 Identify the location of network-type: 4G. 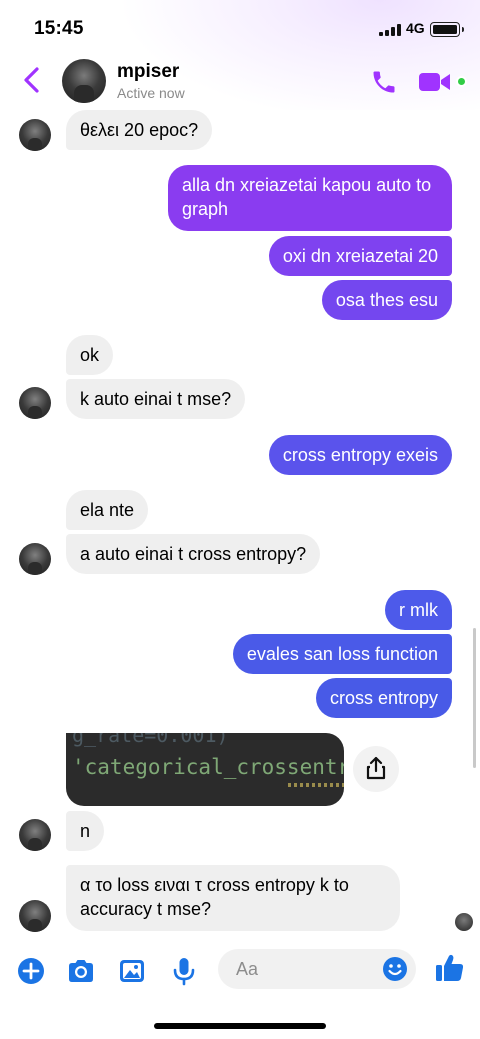
(415, 28).